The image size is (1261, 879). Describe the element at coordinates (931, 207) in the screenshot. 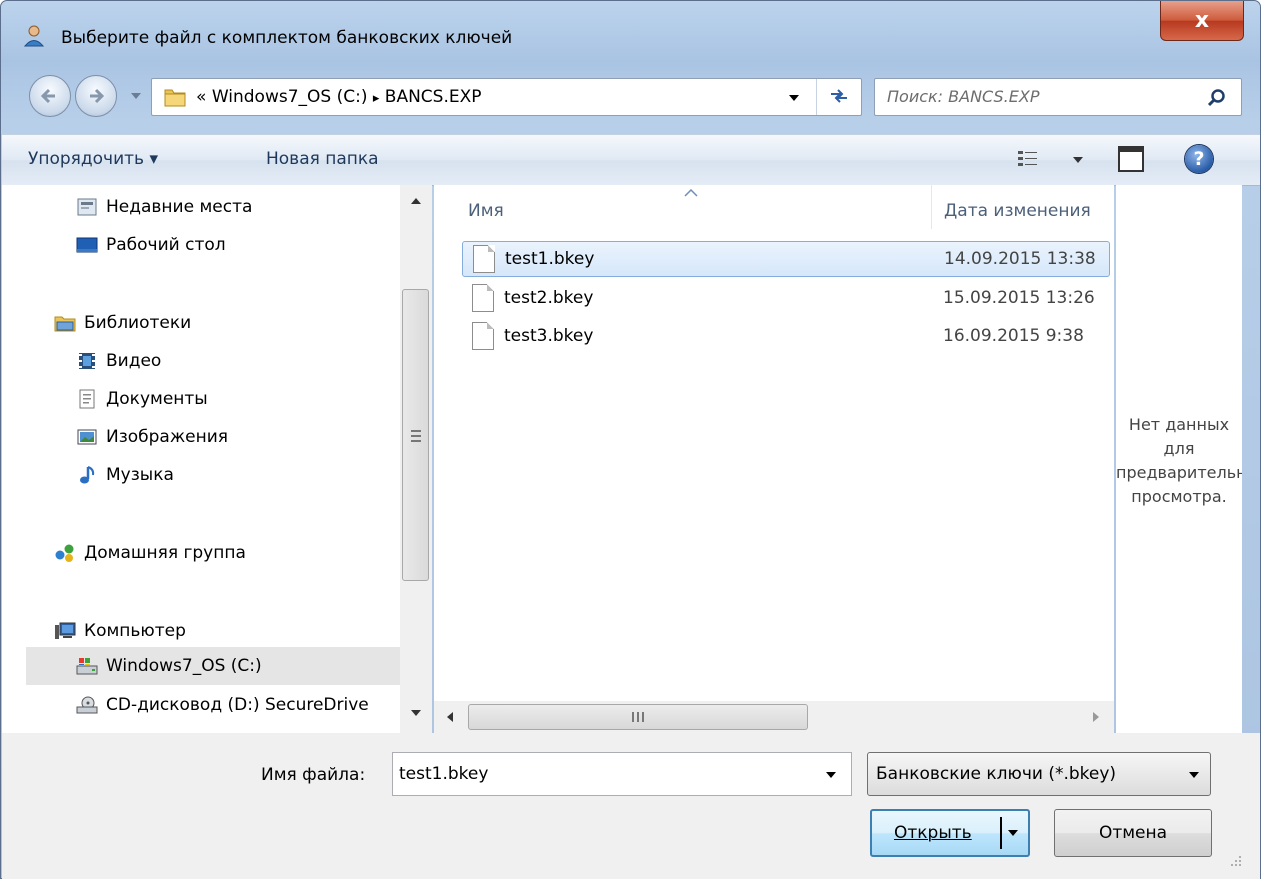

I see `column-divider` at that location.